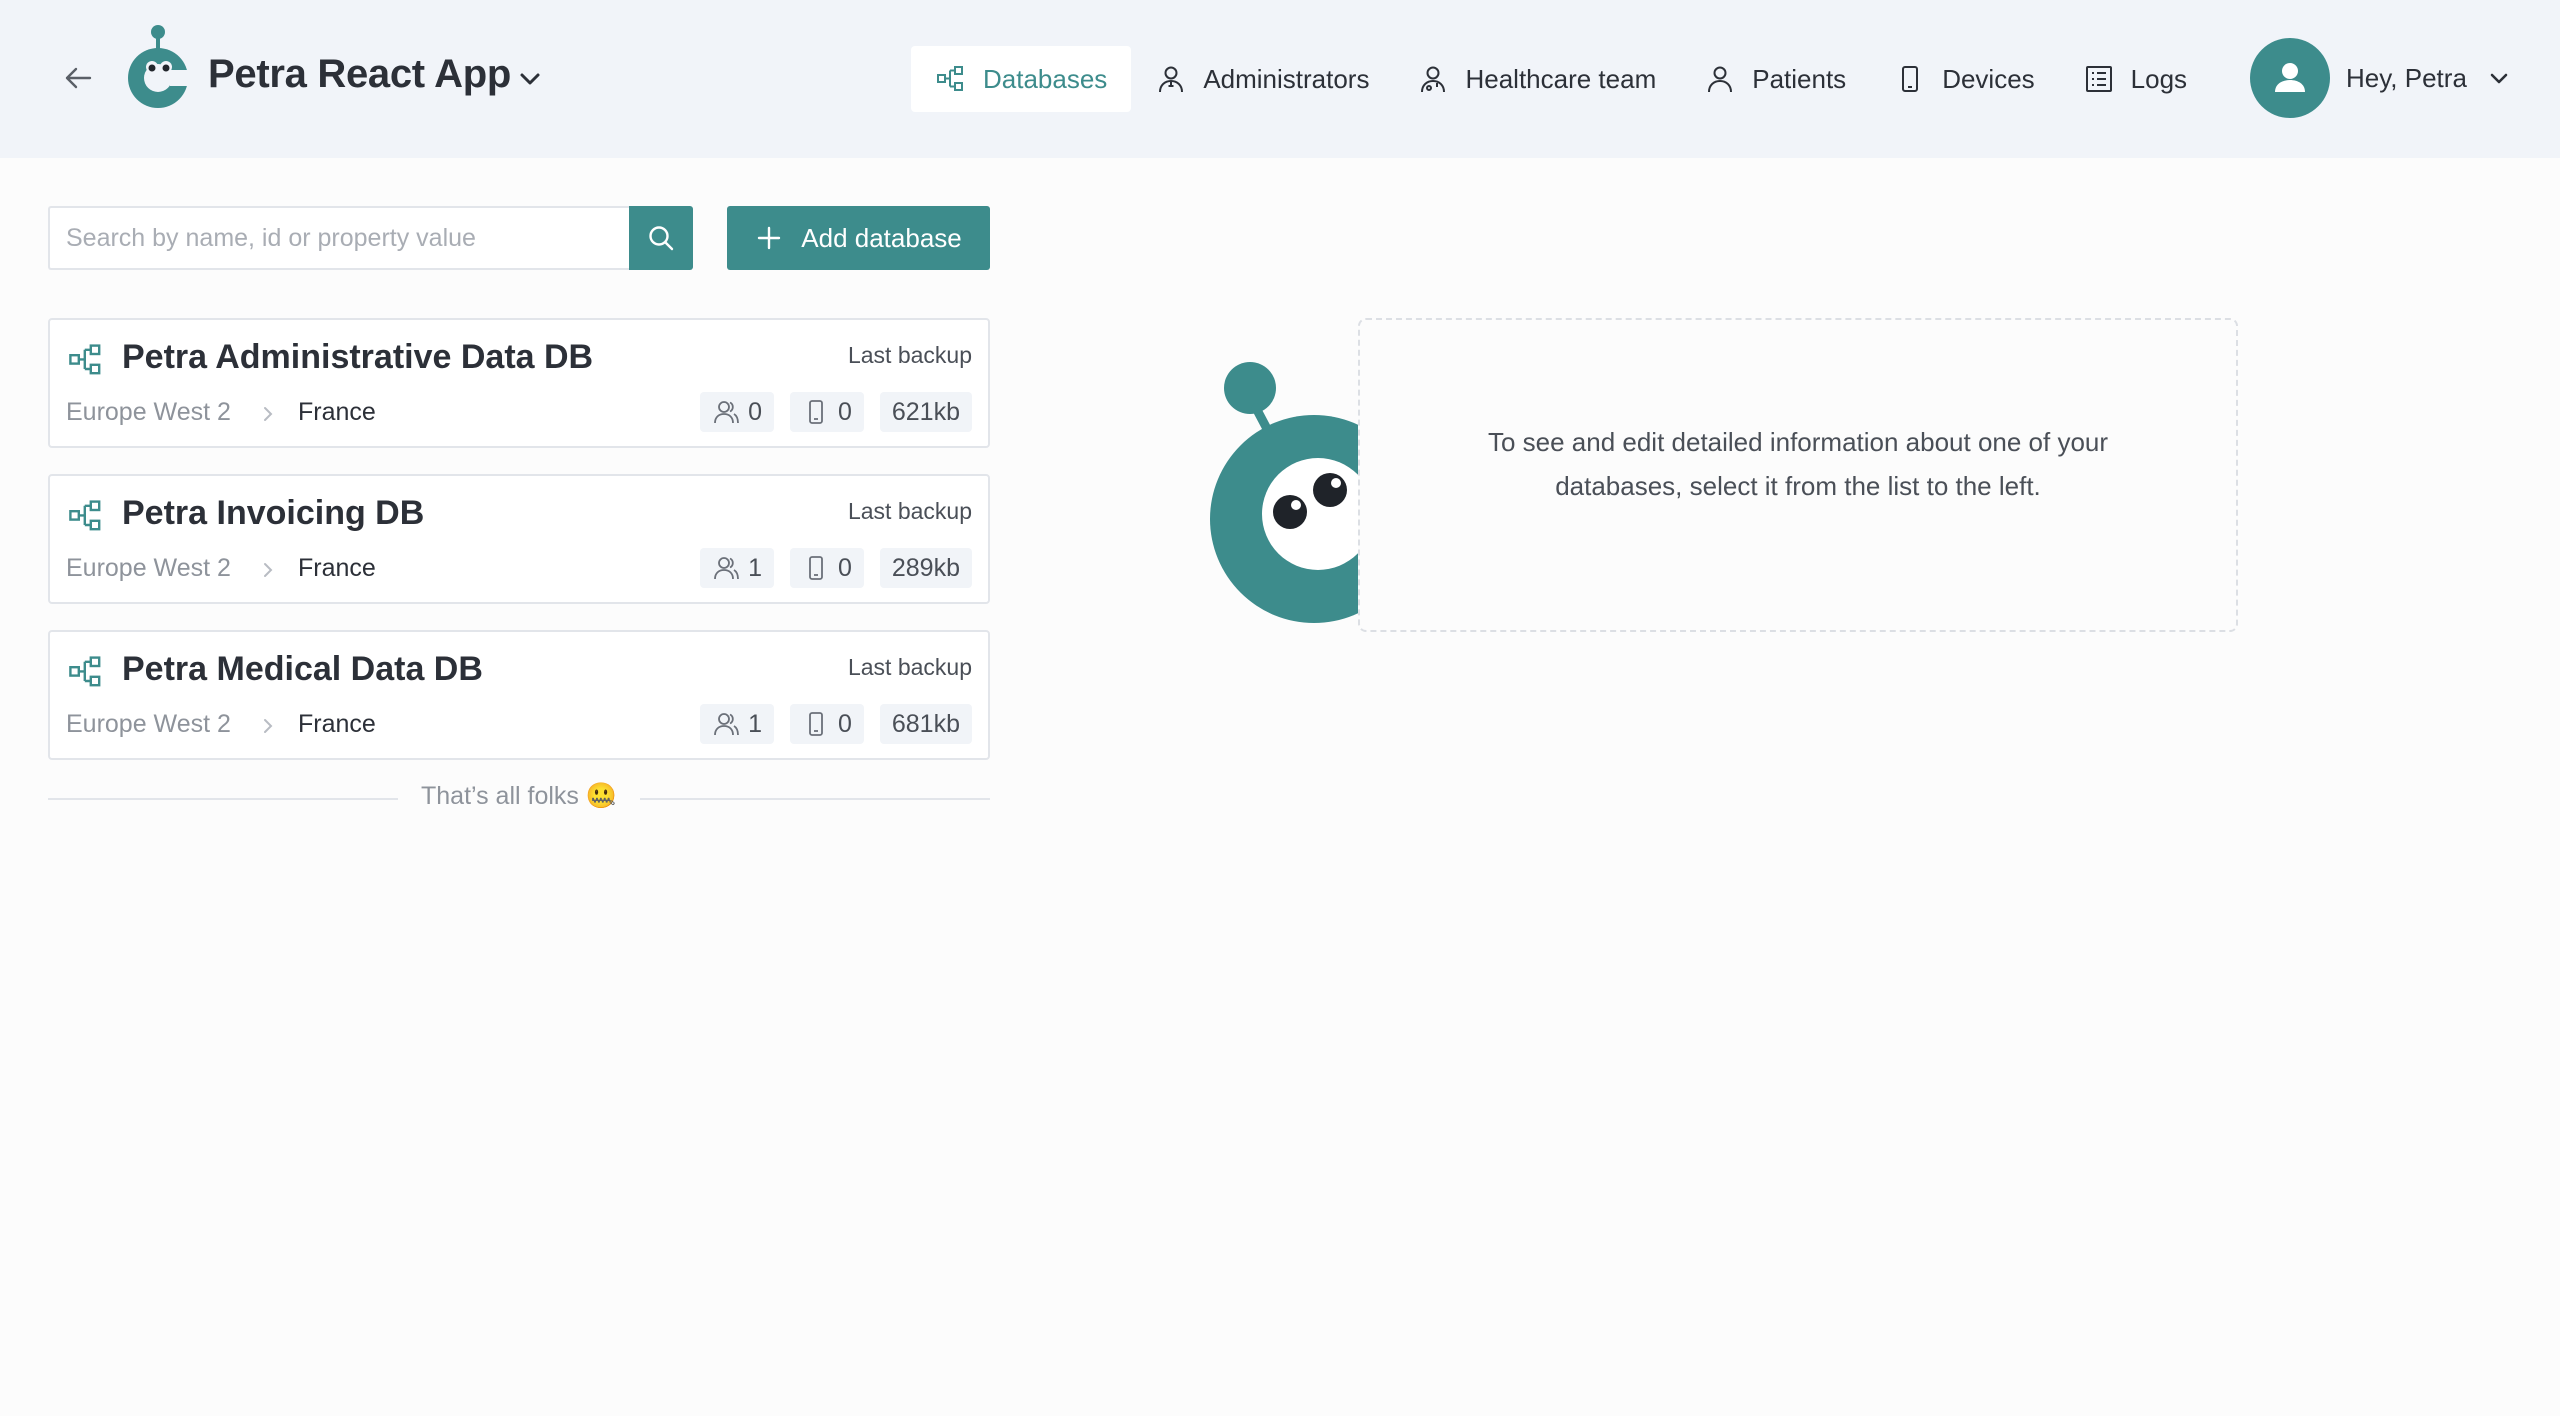 The height and width of the screenshot is (1416, 2560). I want to click on nav-logs: Logs, so click(2135, 79).